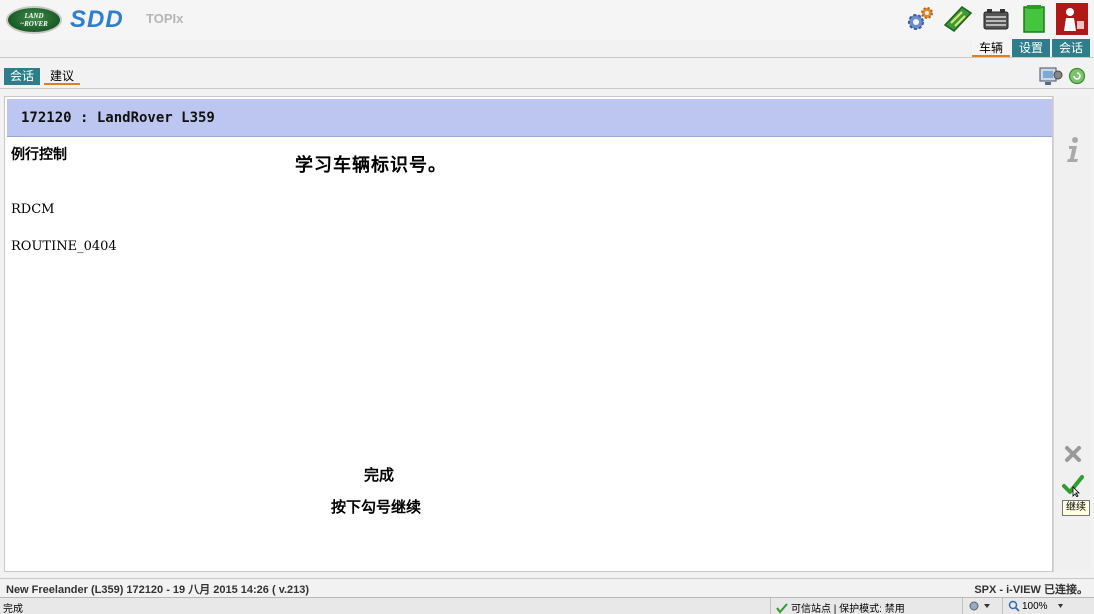 Image resolution: width=1094 pixels, height=614 pixels. I want to click on tooltip: 继续, so click(1076, 508).